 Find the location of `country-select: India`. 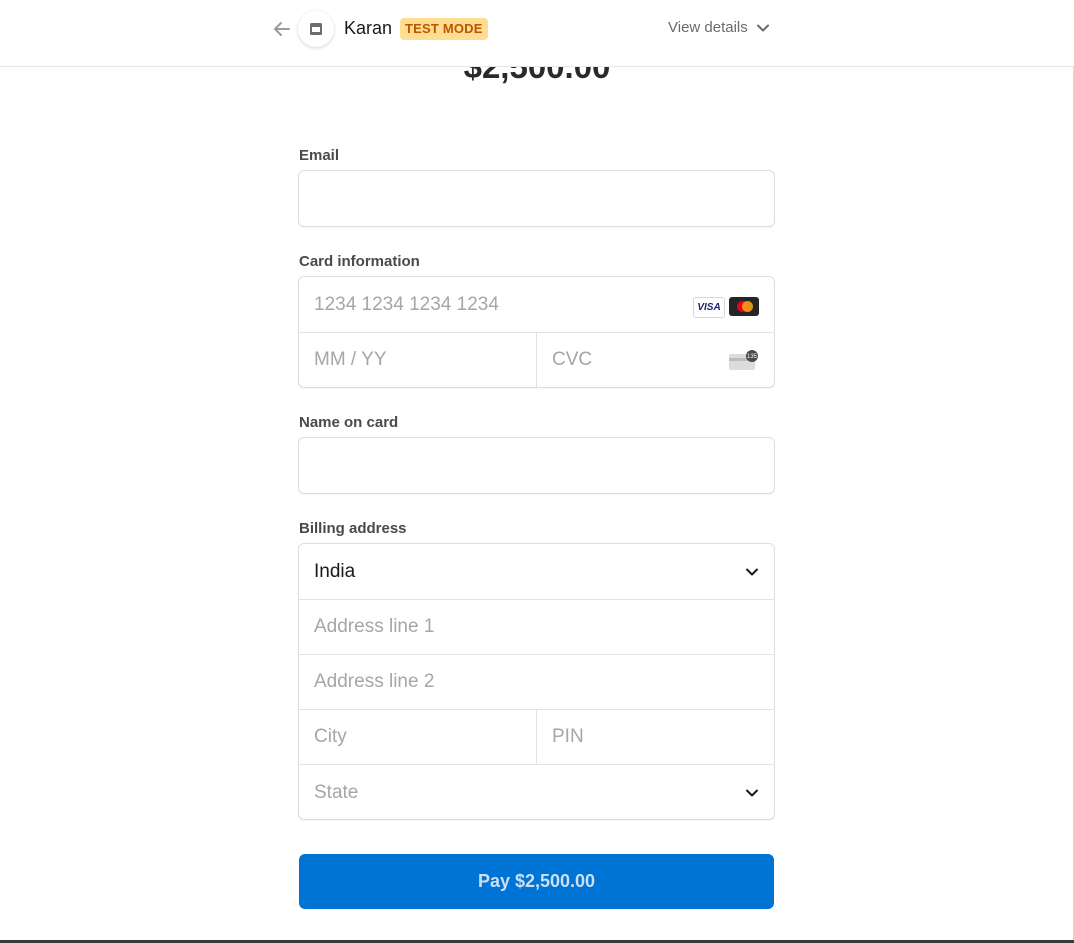

country-select: India is located at coordinates (536, 571).